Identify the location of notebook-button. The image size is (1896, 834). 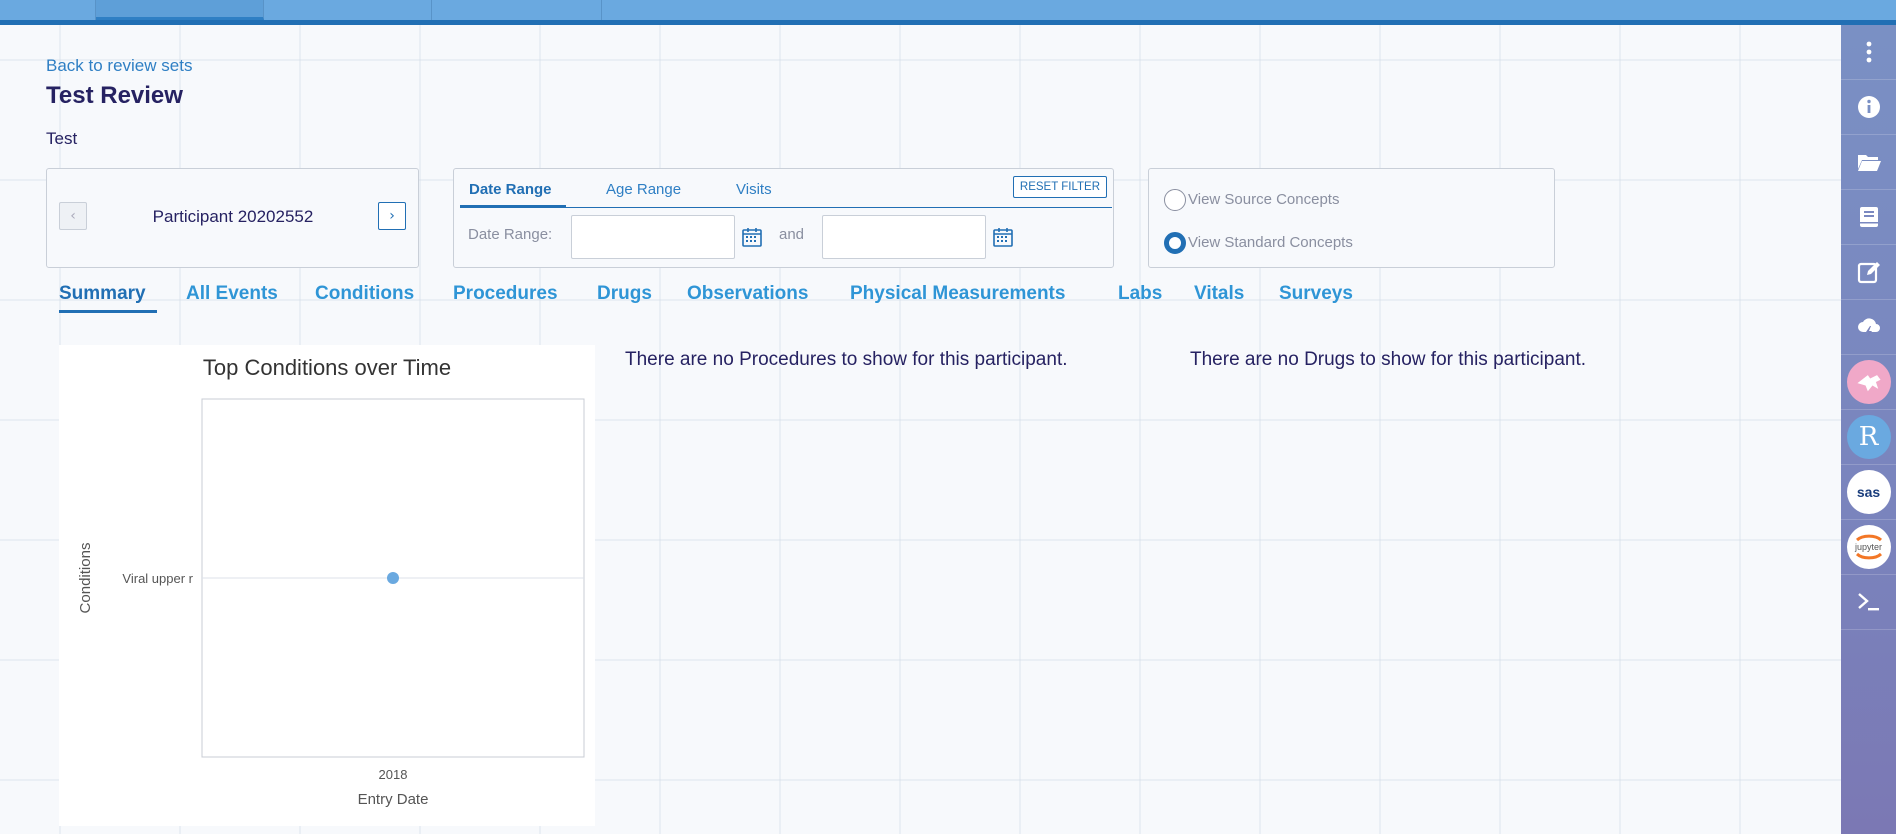
(1868, 217).